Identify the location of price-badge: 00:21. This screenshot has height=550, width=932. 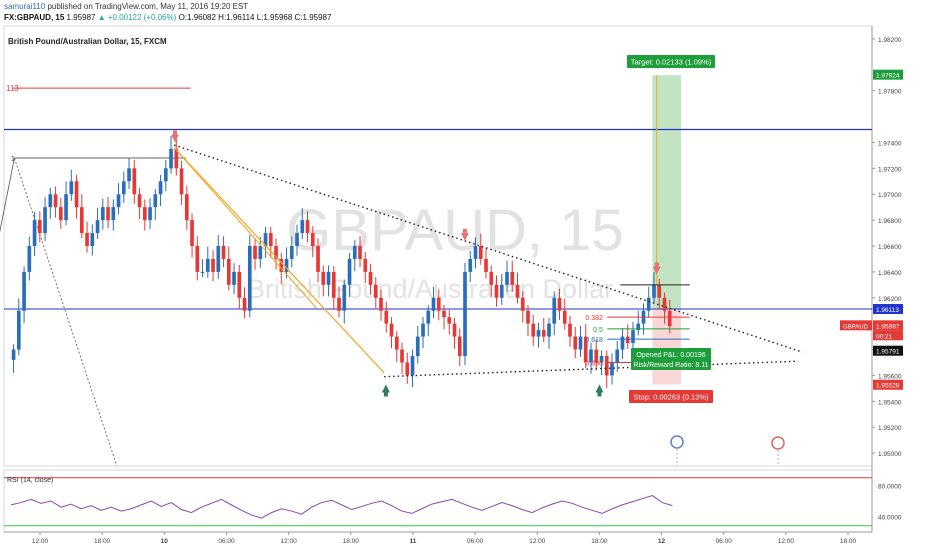
(884, 336).